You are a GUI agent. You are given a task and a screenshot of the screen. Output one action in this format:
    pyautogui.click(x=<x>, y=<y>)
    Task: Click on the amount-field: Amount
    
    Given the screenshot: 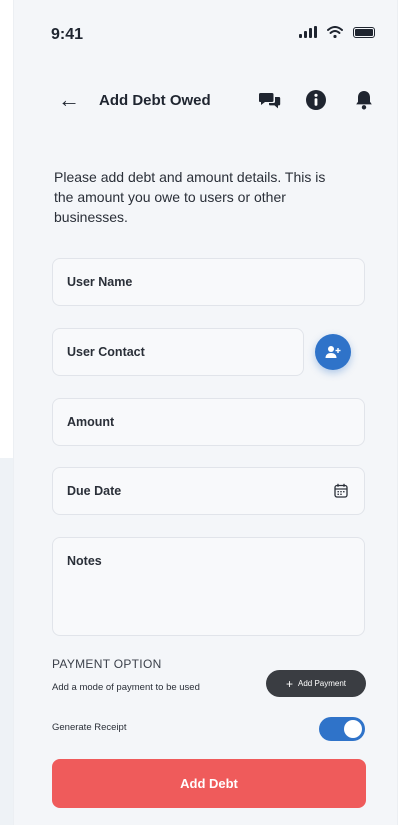 What is the action you would take?
    pyautogui.click(x=208, y=422)
    